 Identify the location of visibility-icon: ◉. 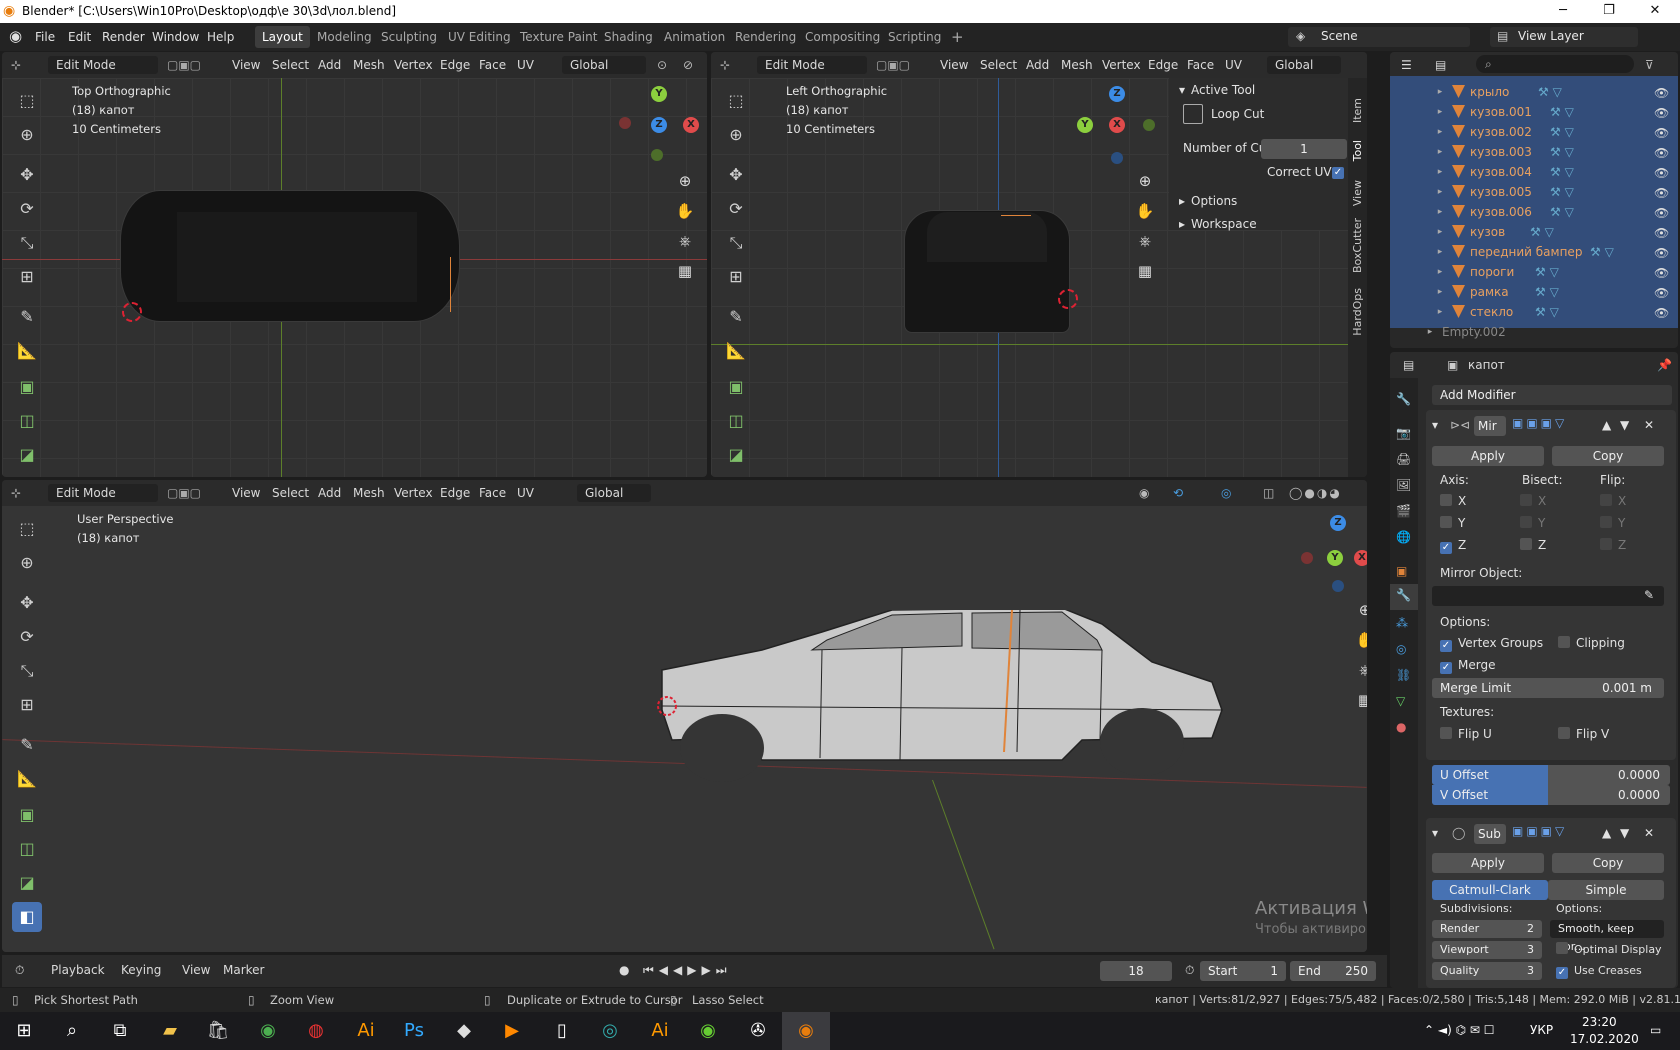
(1144, 493).